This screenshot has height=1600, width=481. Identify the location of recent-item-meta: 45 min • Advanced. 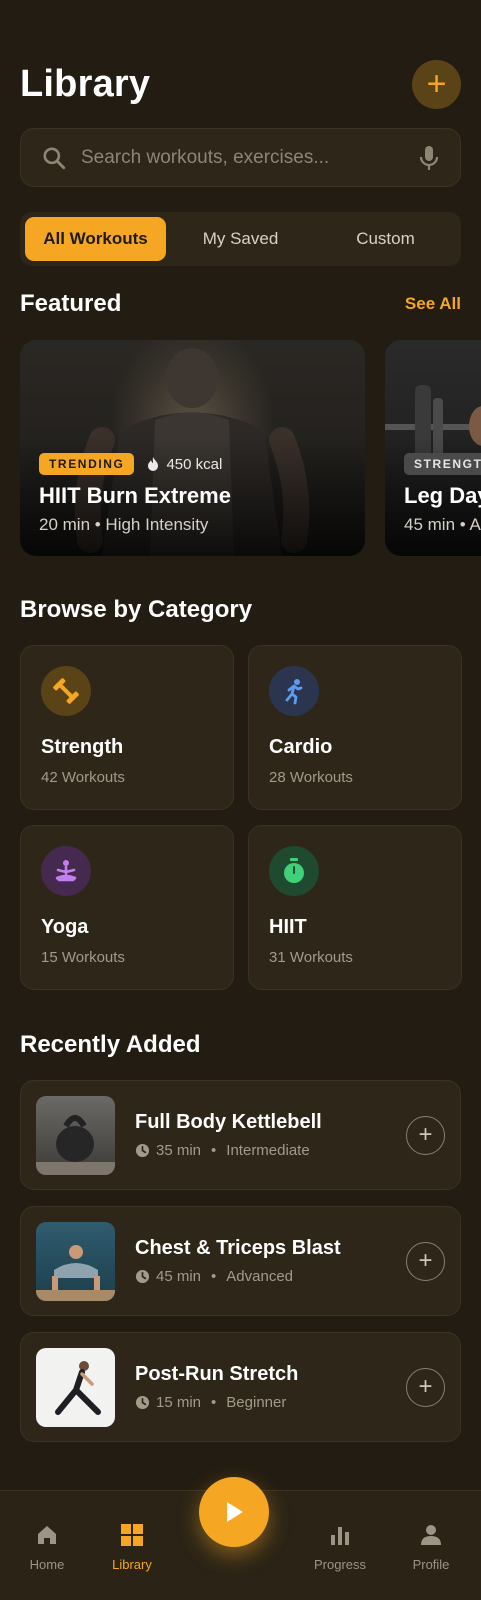
(270, 1276).